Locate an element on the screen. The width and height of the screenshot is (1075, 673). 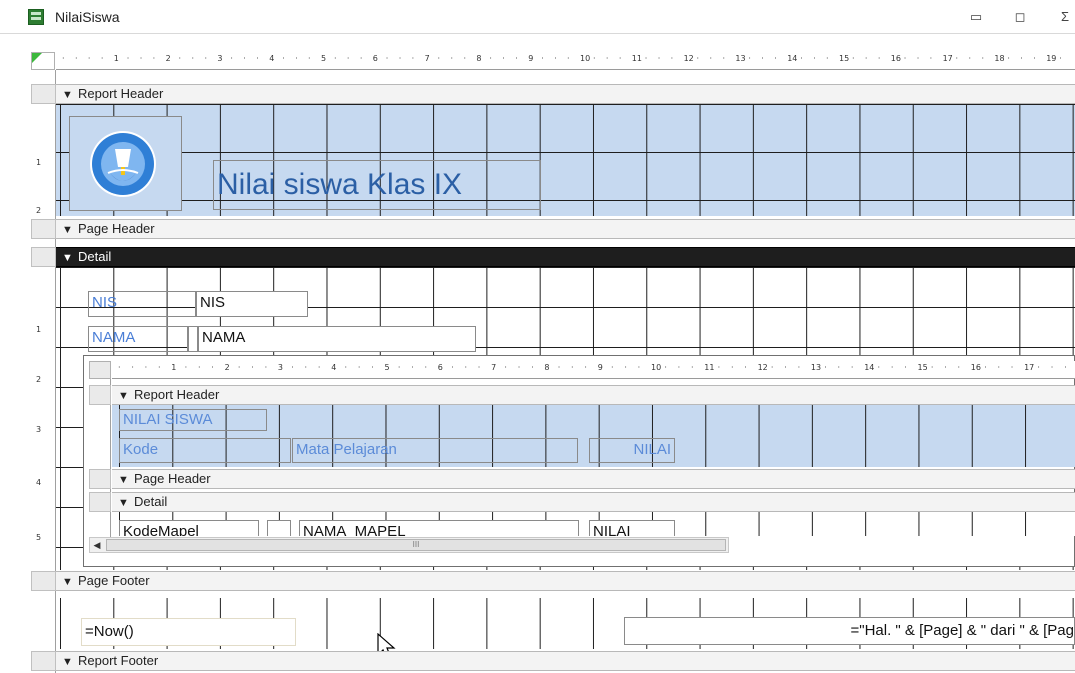
detail-bar: ▼ Detail is located at coordinates (565, 257).